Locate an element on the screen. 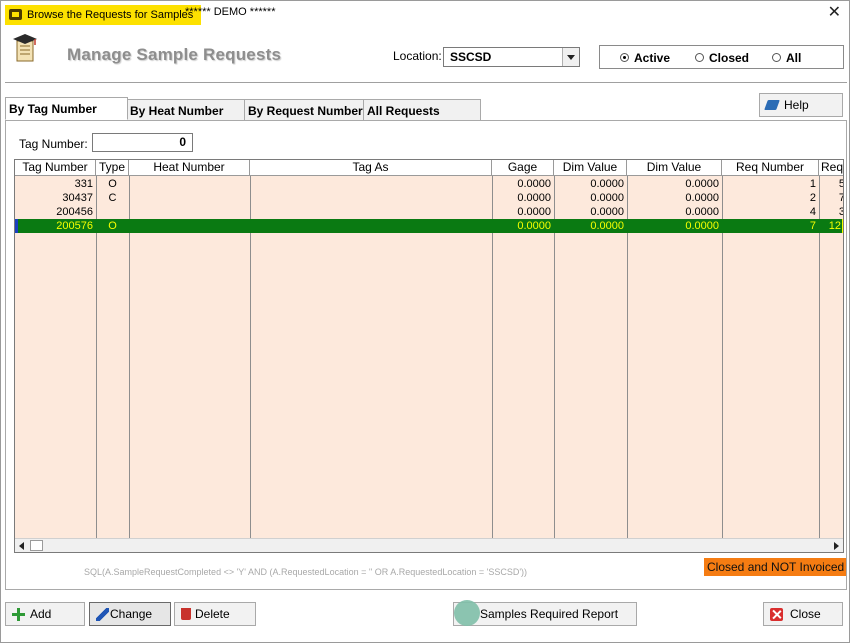 This screenshot has width=850, height=643. cell-req-number: 7 is located at coordinates (812, 226).